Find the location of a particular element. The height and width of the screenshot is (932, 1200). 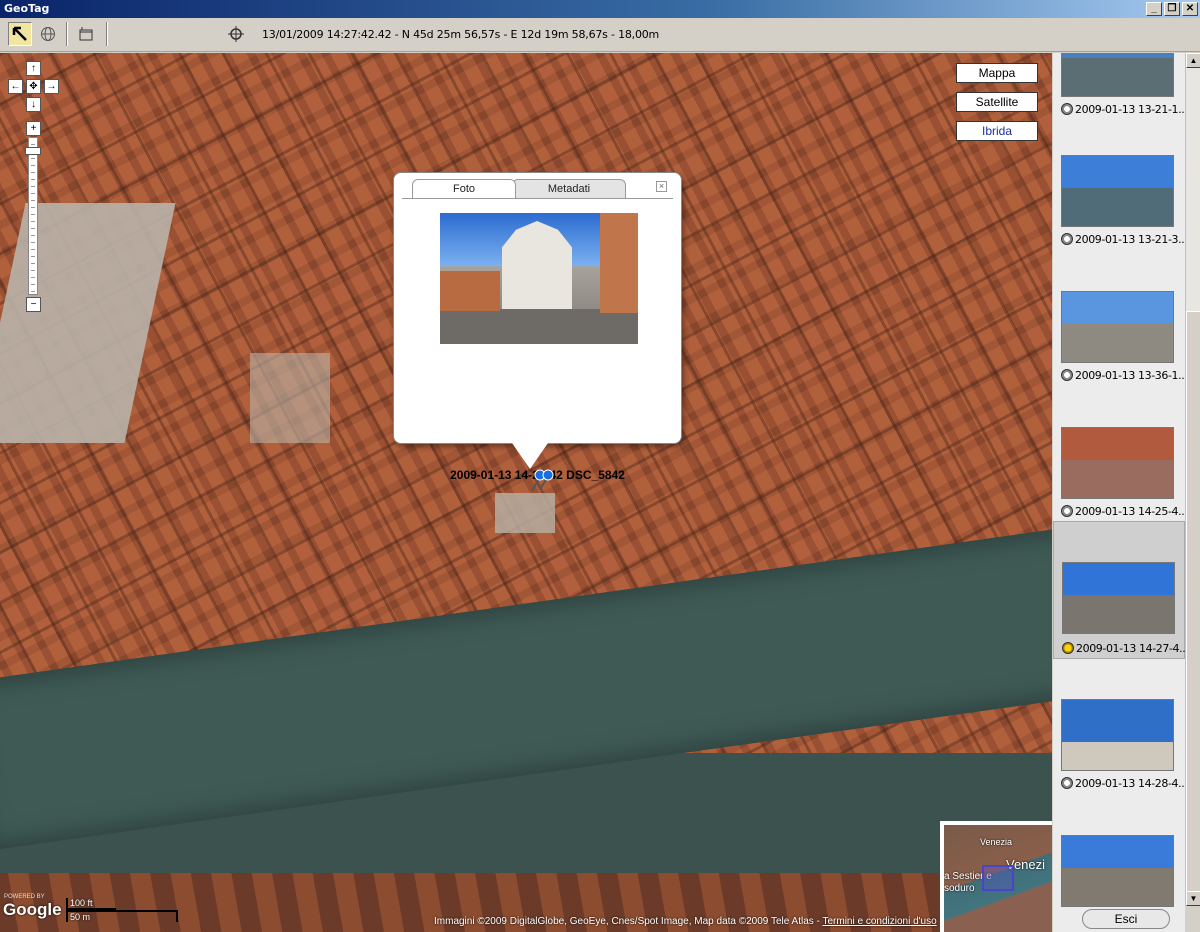

zoom-out-button: − is located at coordinates (33, 304).